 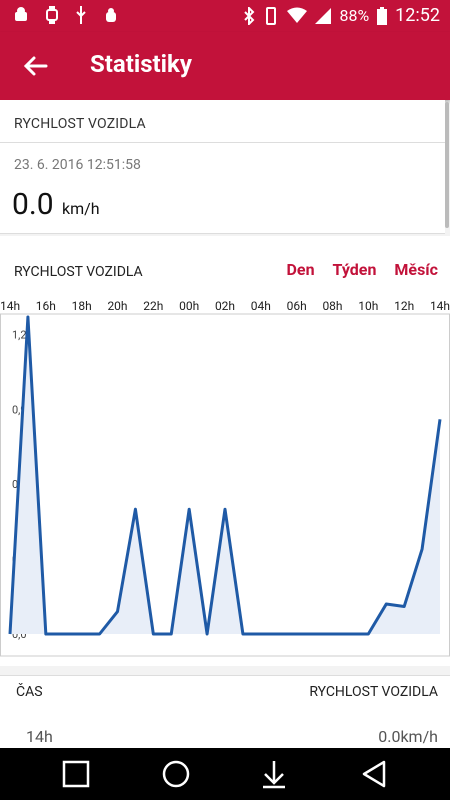 I want to click on x-tick-label: 08h, so click(x=332, y=306).